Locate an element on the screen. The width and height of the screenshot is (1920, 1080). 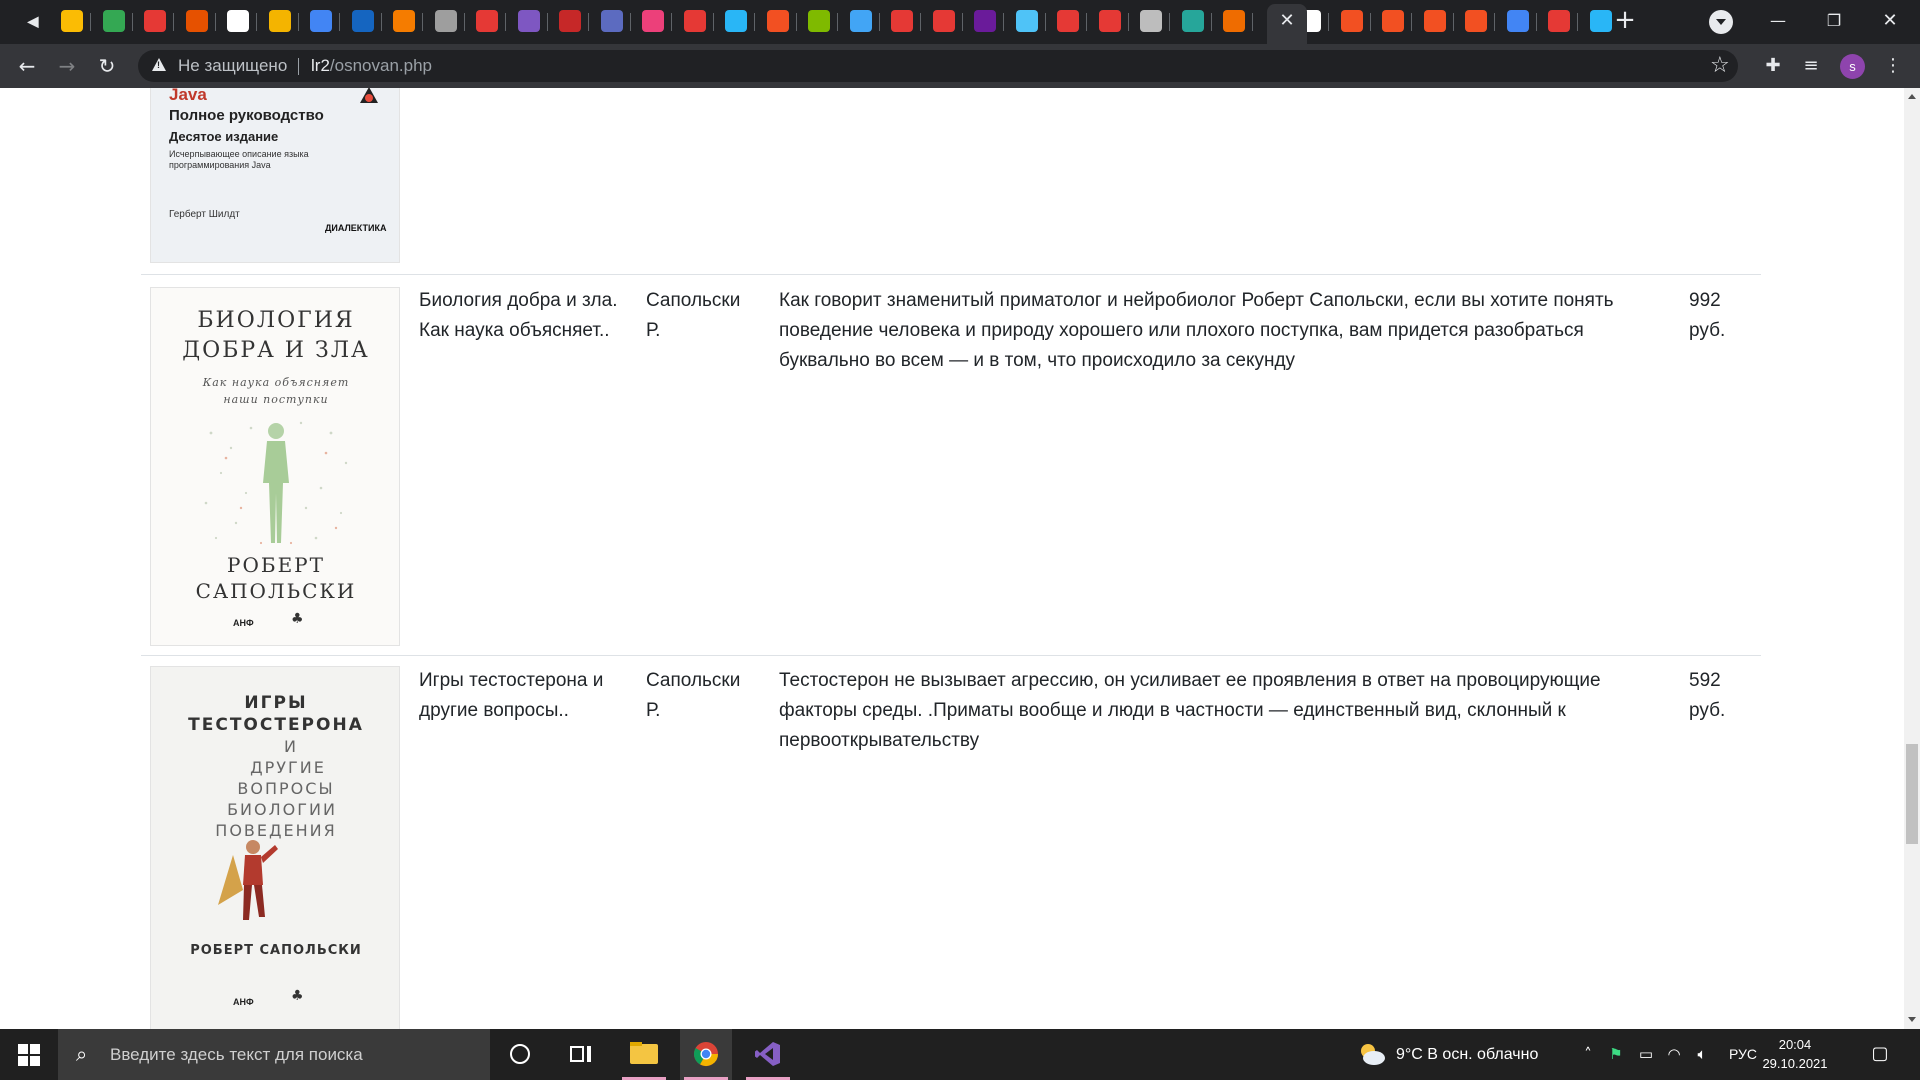
scroll-up-arrow-icon is located at coordinates (1912, 96).